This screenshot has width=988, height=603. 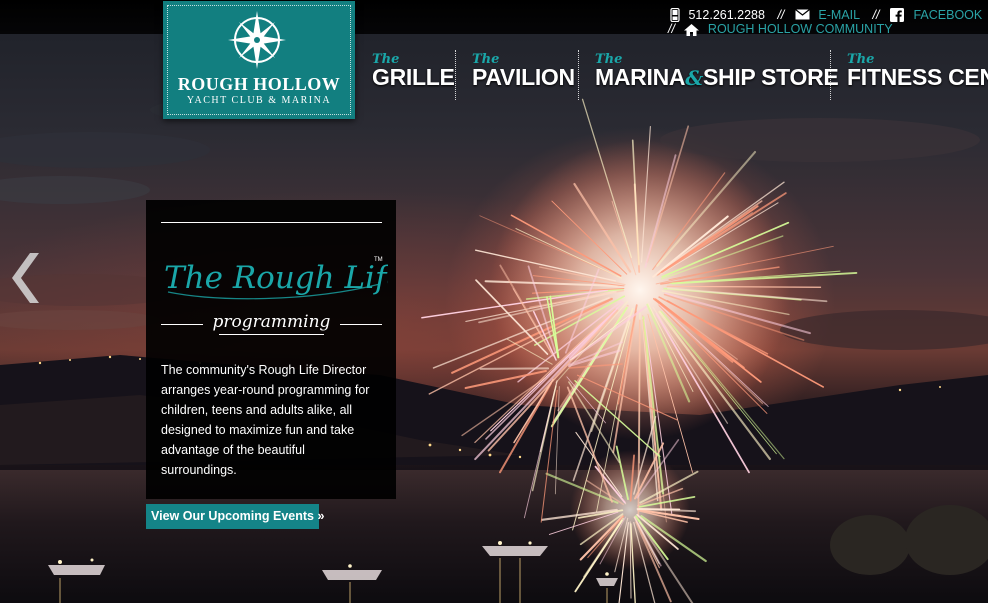 What do you see at coordinates (839, 15) in the screenshot?
I see `email-link: E-MAIL` at bounding box center [839, 15].